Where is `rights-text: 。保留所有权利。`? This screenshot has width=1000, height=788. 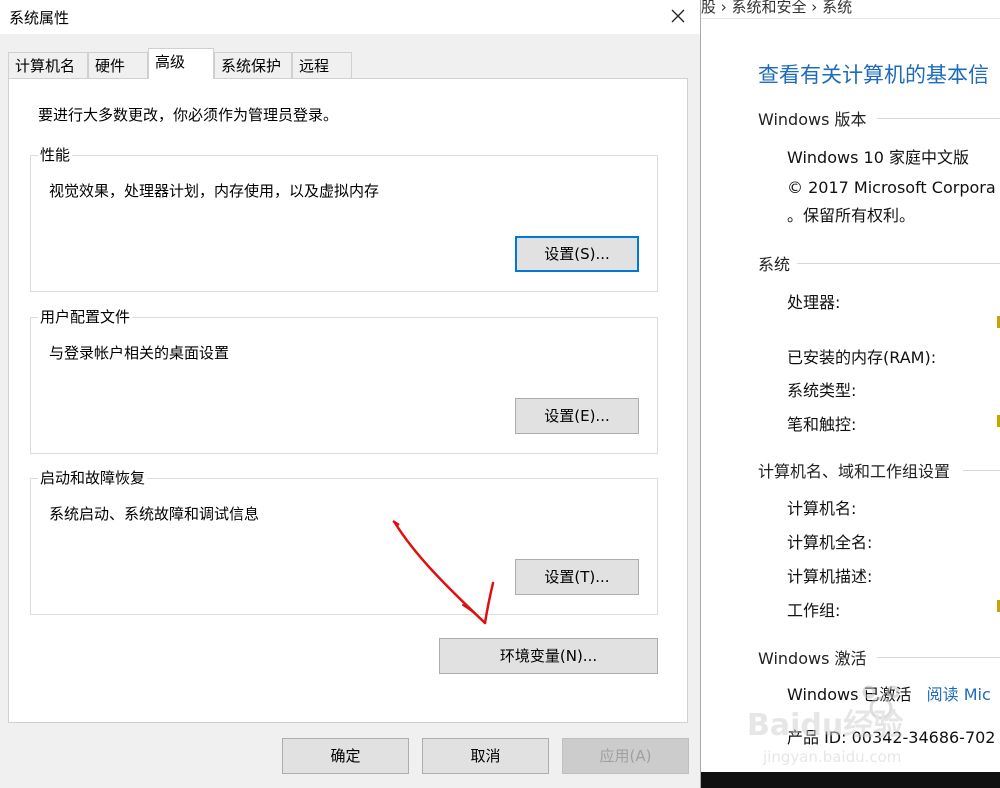 rights-text: 。保留所有权利。 is located at coordinates (851, 215).